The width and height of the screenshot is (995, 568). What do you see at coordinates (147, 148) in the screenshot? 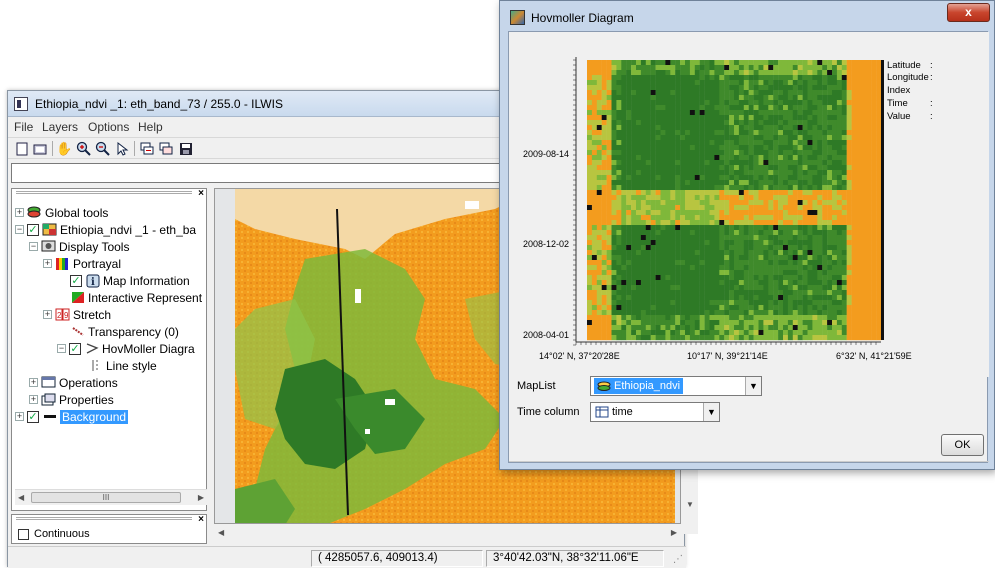
I see `add-layer-icon` at bounding box center [147, 148].